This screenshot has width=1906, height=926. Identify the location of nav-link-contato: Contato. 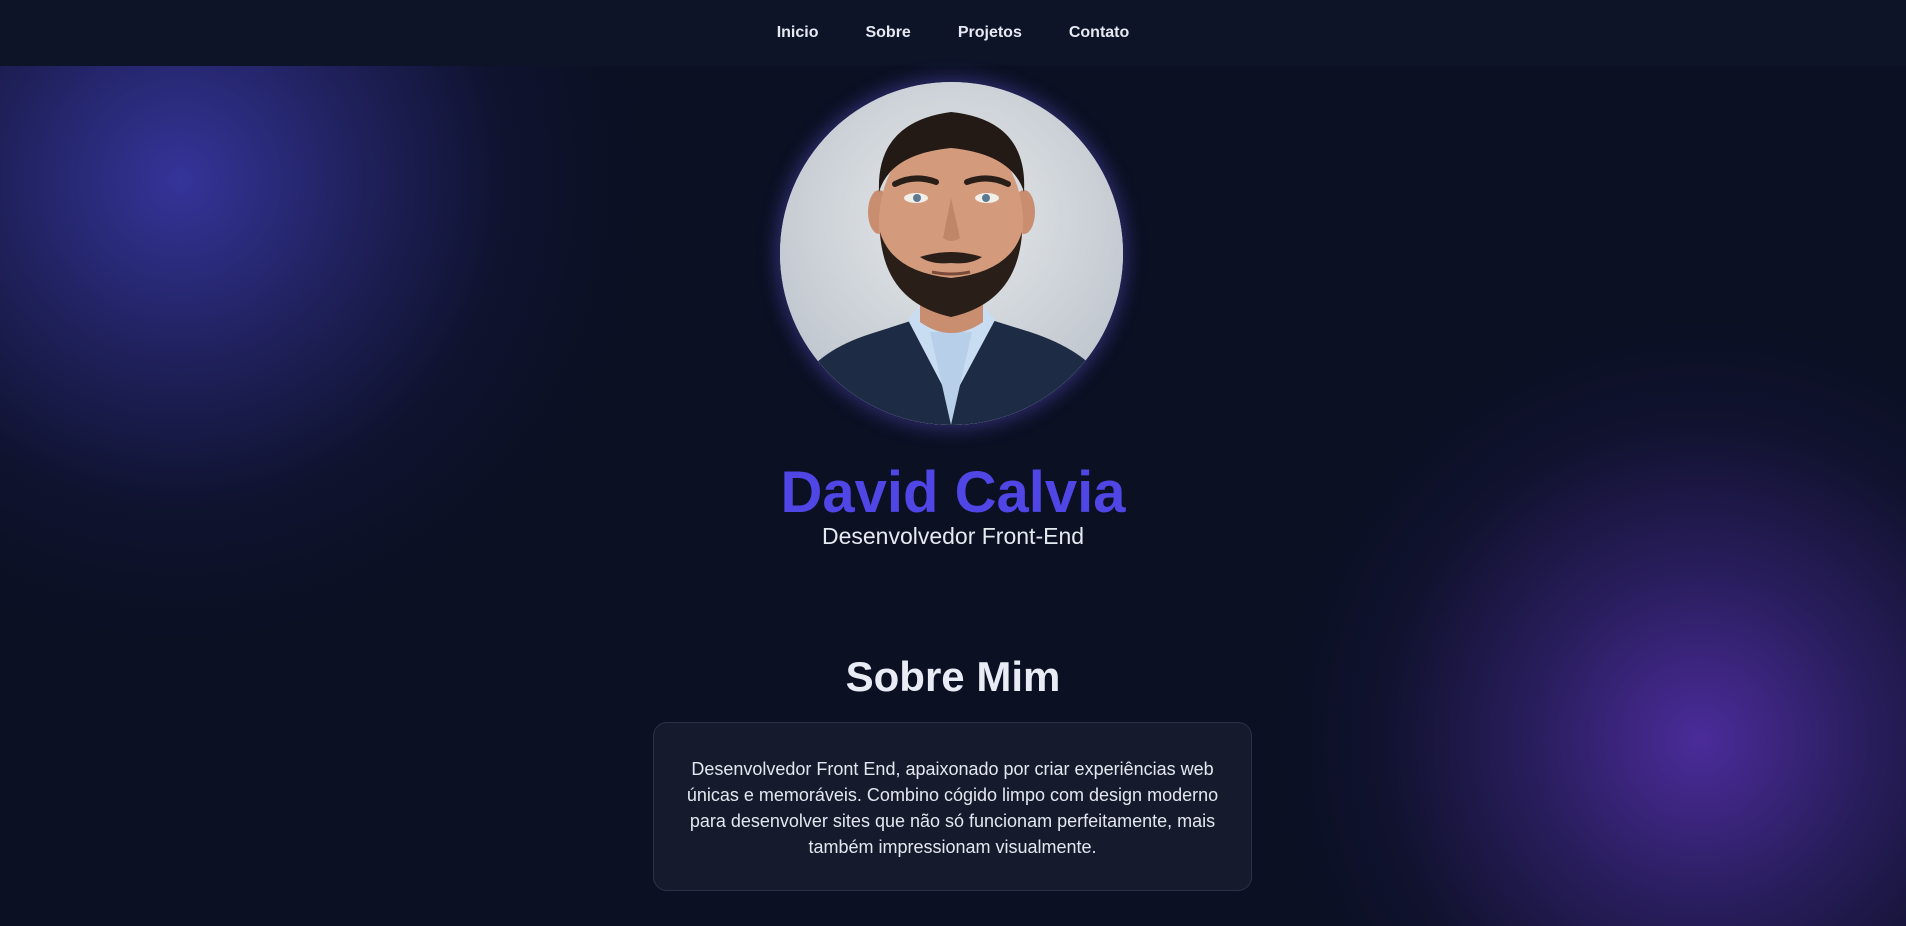
(1099, 33).